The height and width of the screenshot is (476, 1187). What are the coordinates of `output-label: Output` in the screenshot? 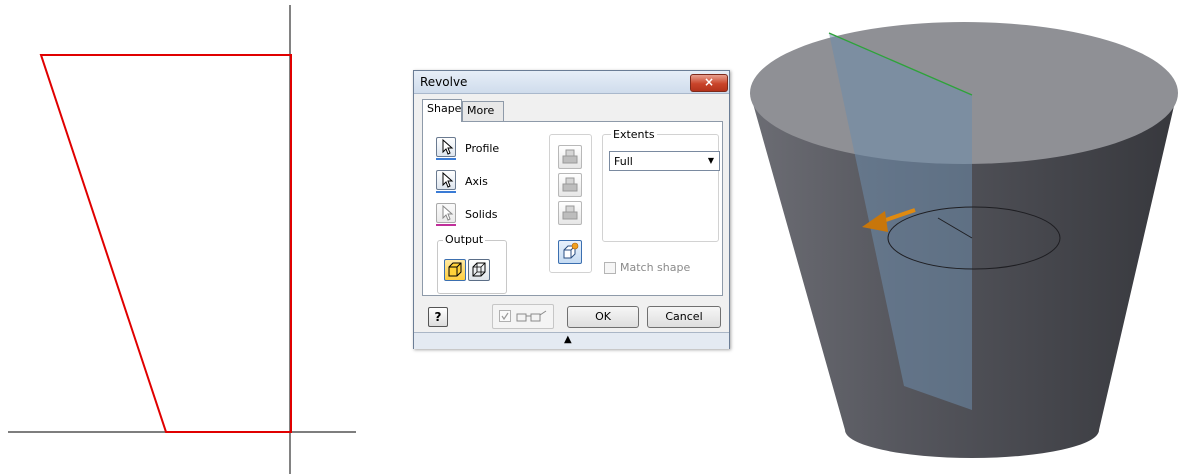 It's located at (464, 239).